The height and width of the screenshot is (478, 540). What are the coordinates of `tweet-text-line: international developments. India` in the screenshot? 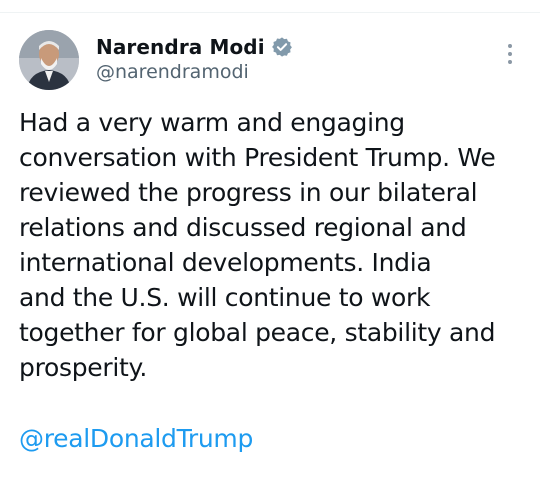 It's located at (225, 262).